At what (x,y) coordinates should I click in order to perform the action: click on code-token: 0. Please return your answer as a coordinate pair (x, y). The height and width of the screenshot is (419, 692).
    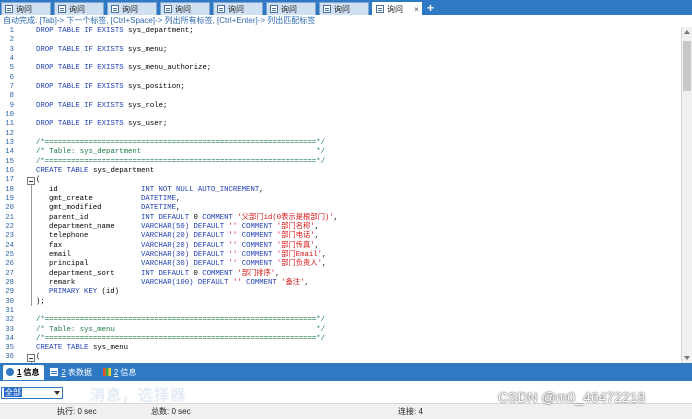
    Looking at the image, I should click on (198, 217).